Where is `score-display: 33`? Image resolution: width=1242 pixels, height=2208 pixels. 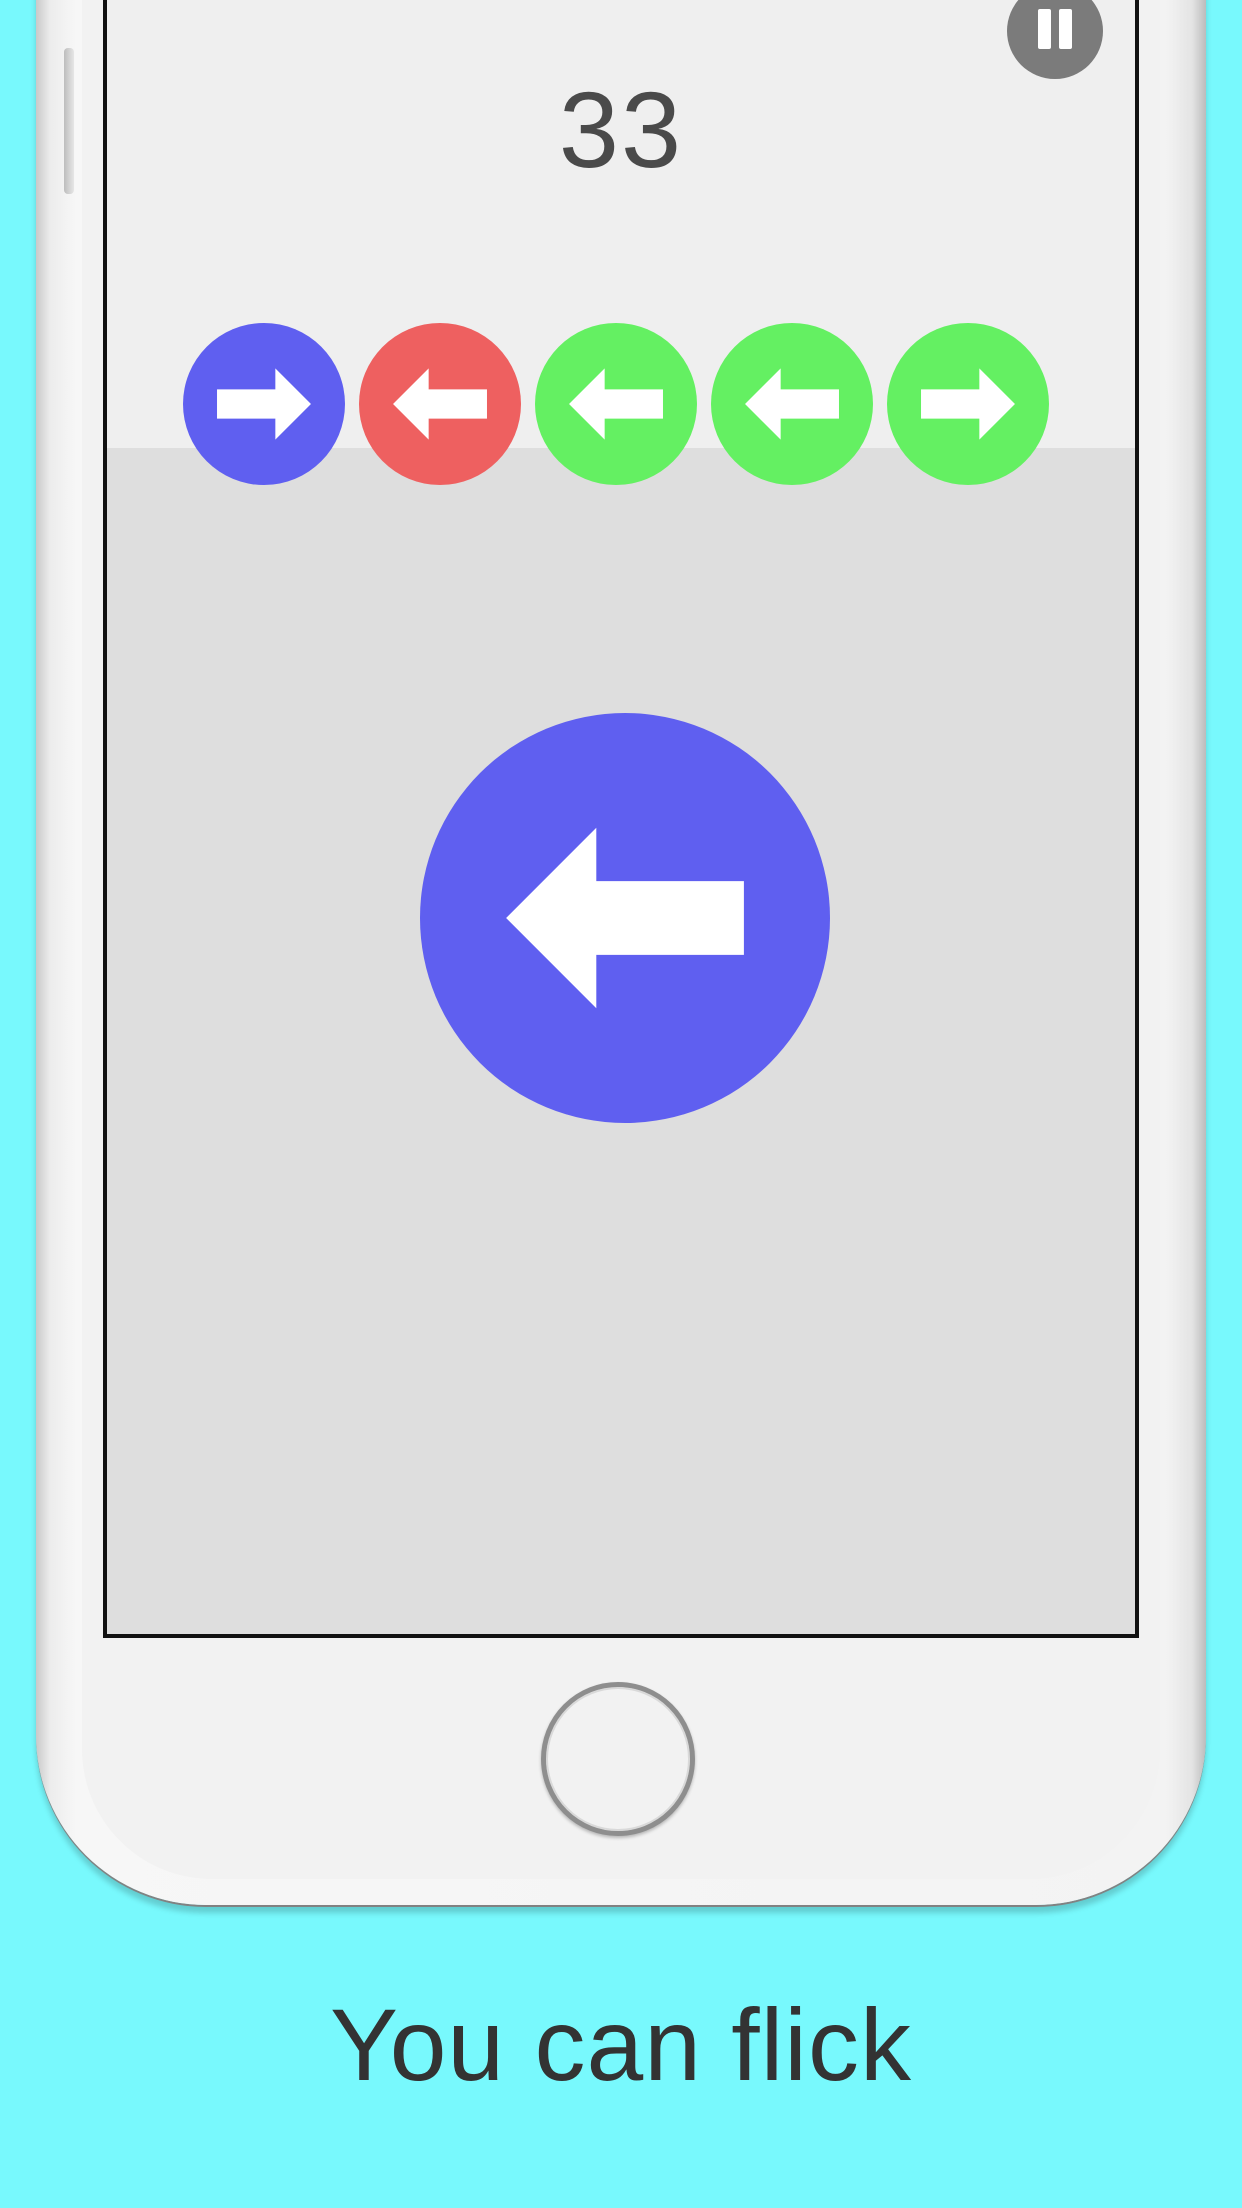 score-display: 33 is located at coordinates (621, 129).